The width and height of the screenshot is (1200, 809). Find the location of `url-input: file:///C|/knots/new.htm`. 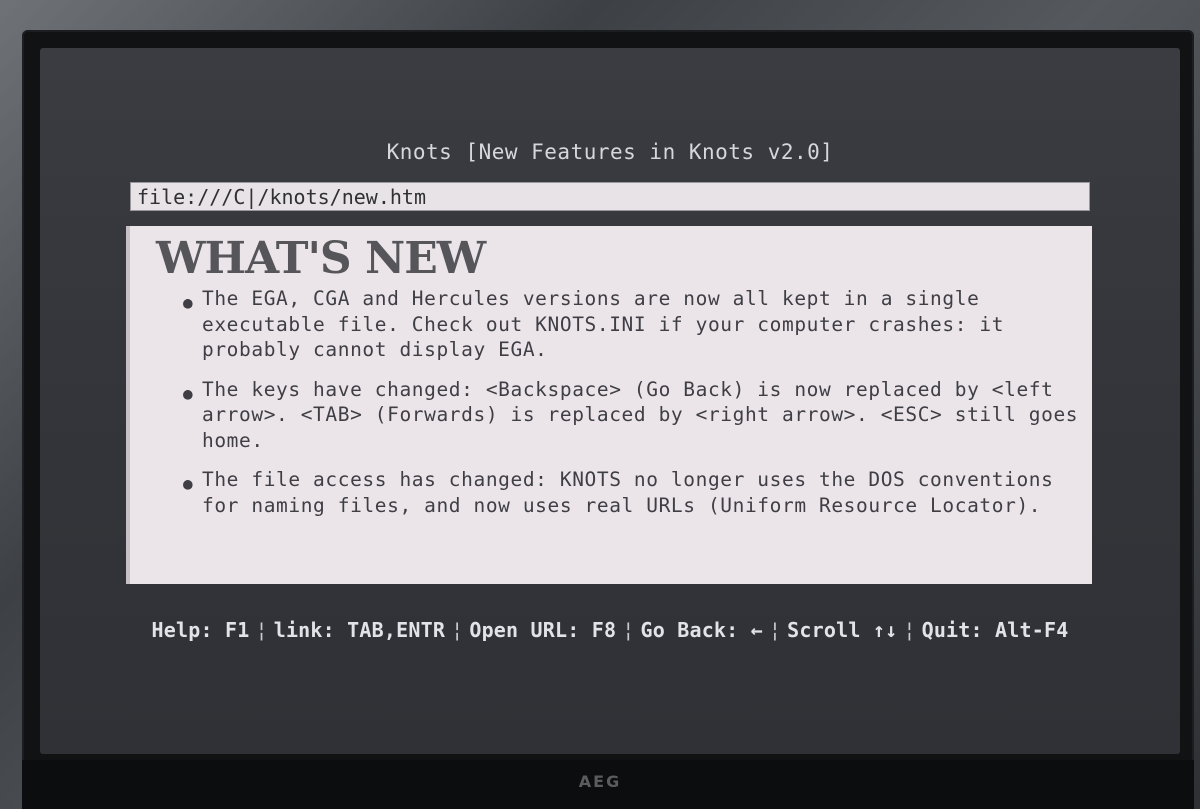

url-input: file:///C|/knots/new.htm is located at coordinates (610, 196).